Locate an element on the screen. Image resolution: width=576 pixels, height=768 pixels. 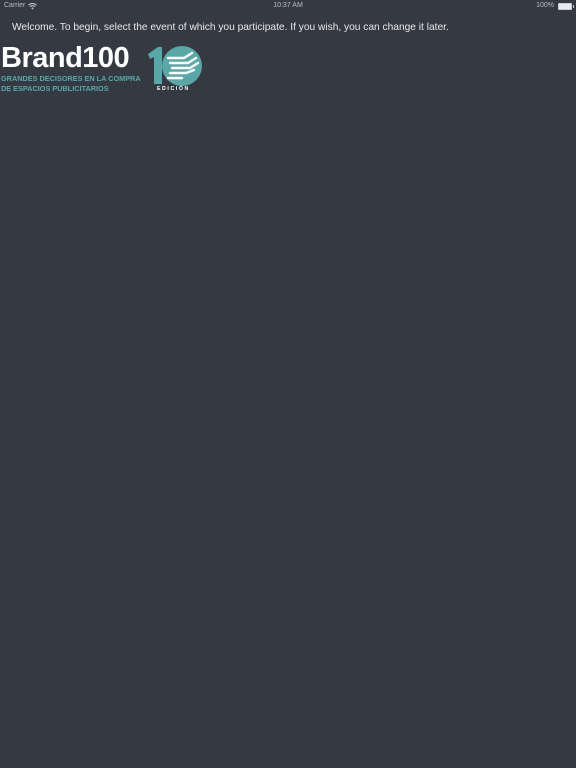
tenth-edition-emblem-icon is located at coordinates (175, 66).